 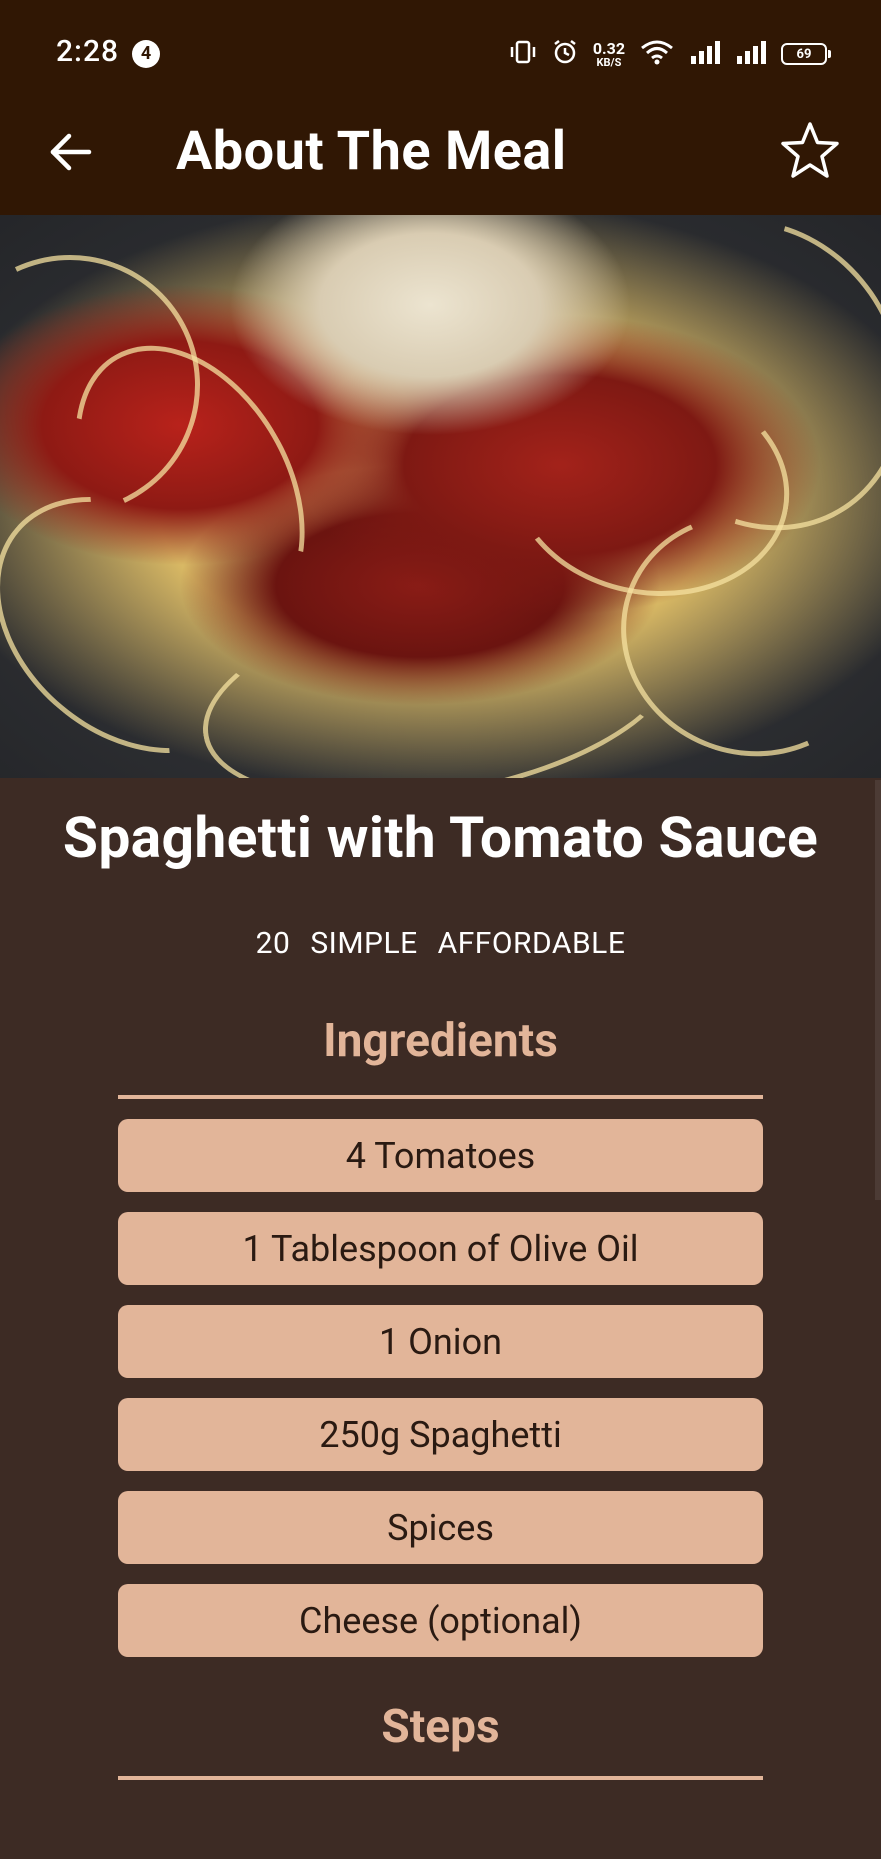 What do you see at coordinates (440, 1097) in the screenshot?
I see `ingredients-divider` at bounding box center [440, 1097].